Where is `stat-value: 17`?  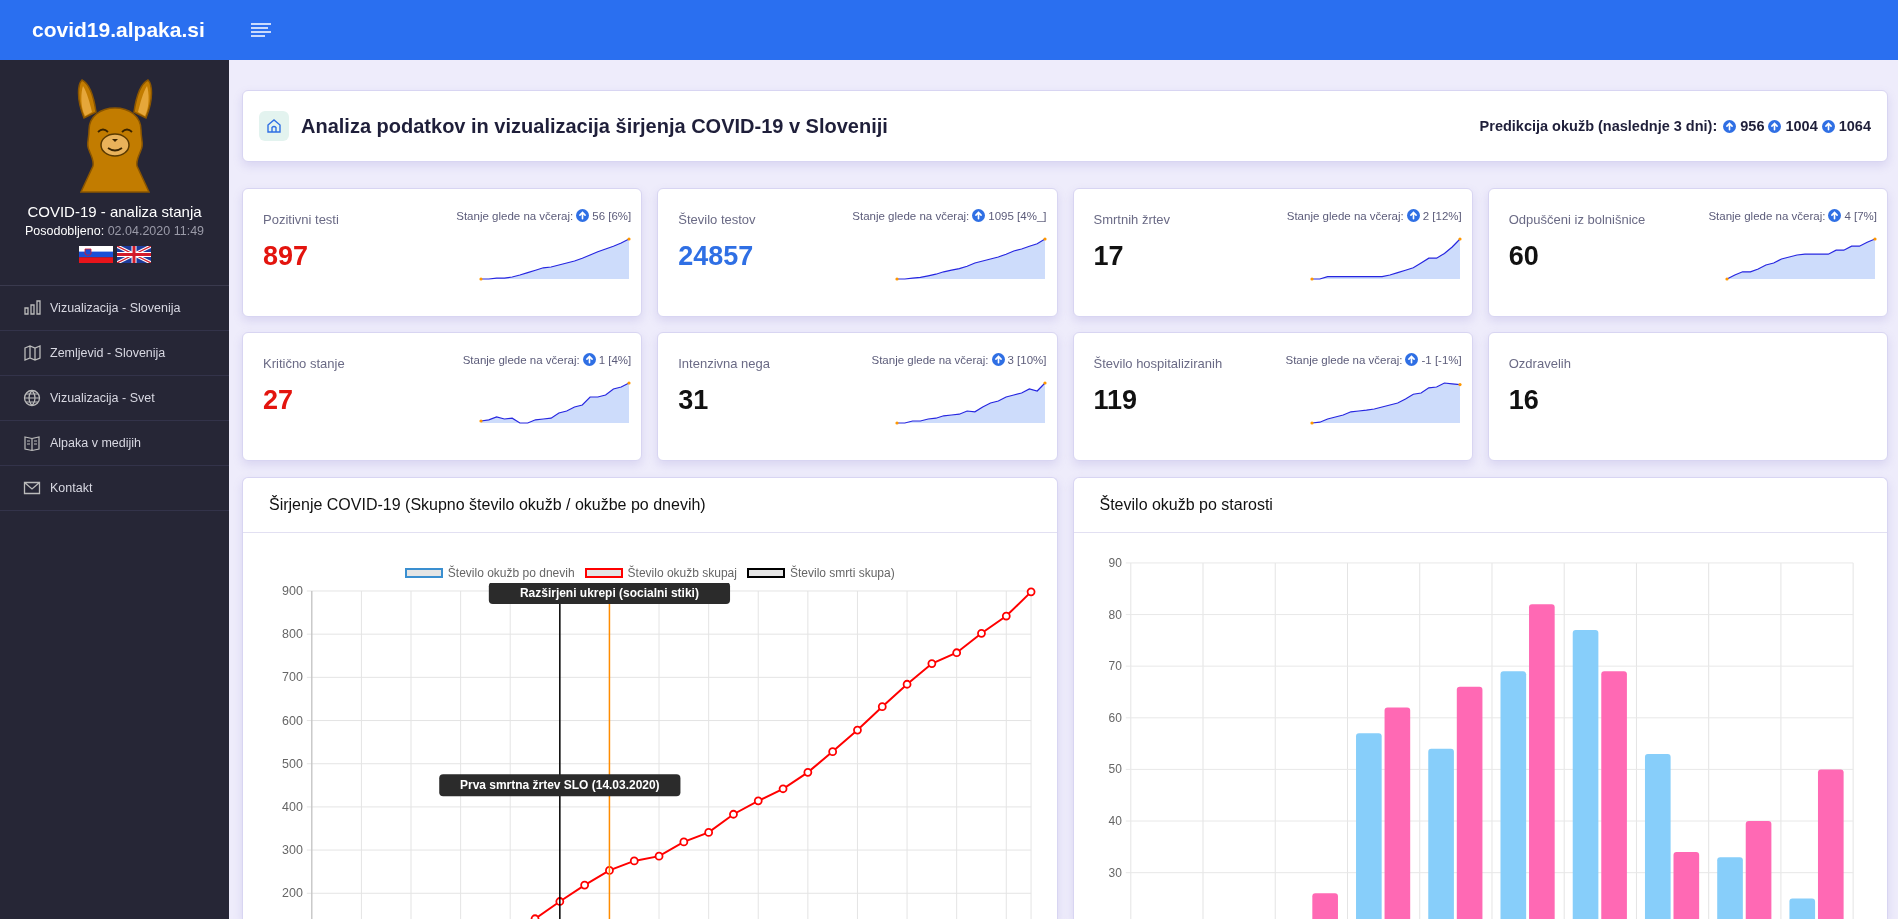 stat-value: 17 is located at coordinates (1109, 256).